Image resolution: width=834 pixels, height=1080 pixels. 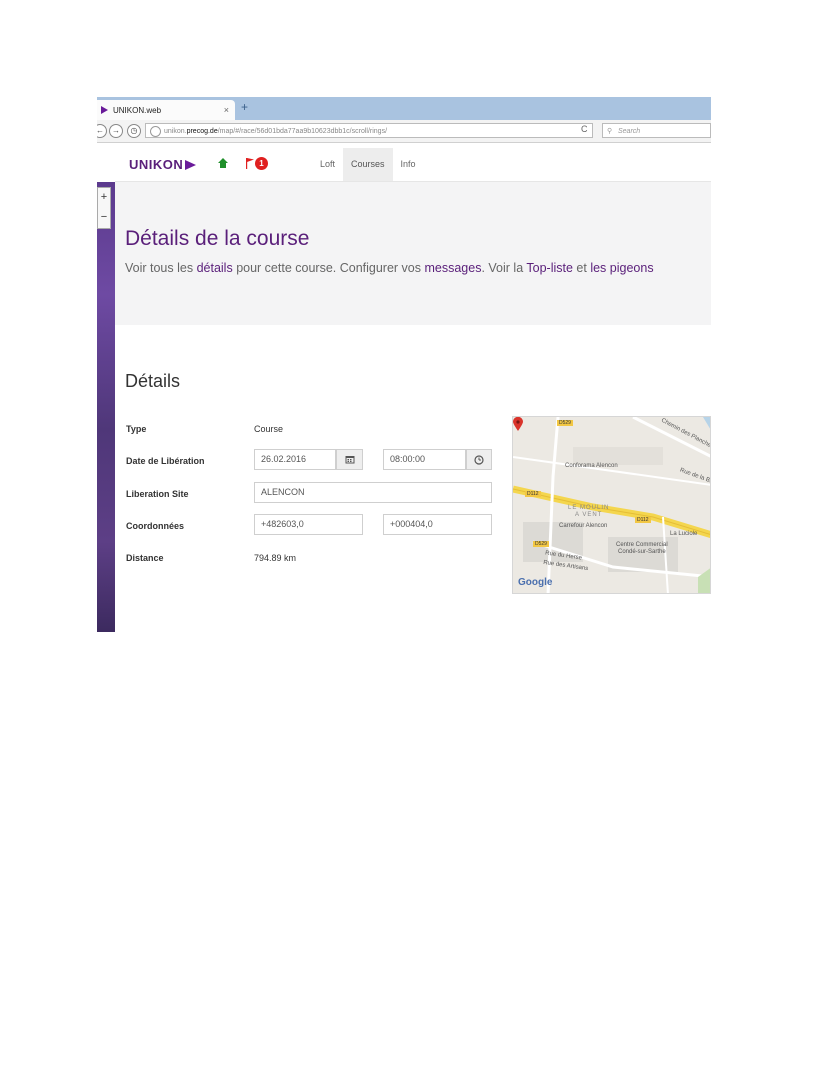 What do you see at coordinates (269, 429) in the screenshot?
I see `type-value: Course` at bounding box center [269, 429].